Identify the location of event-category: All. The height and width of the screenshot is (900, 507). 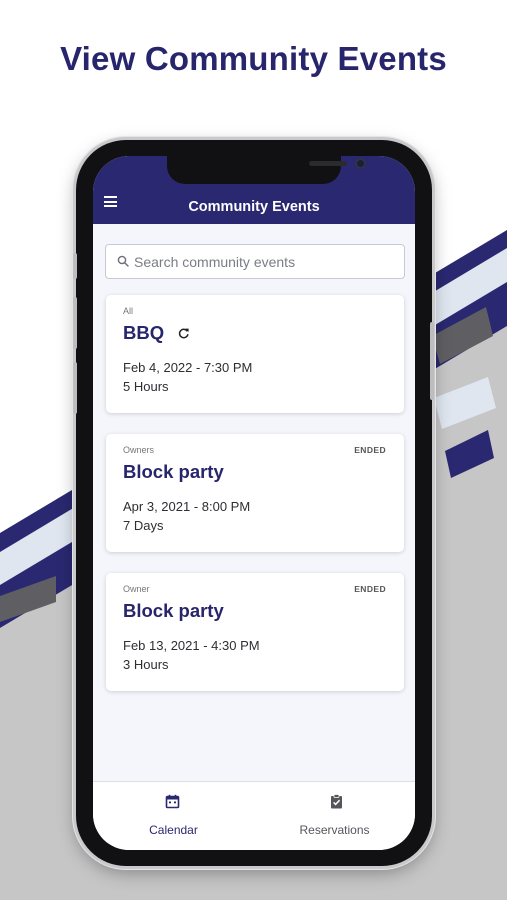
(128, 311).